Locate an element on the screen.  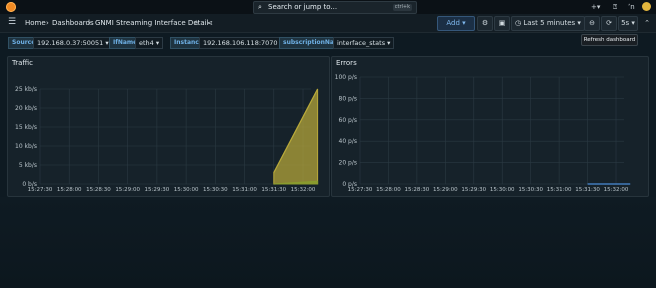
refresh-tooltip: Refresh dashboard is located at coordinates (609, 40).